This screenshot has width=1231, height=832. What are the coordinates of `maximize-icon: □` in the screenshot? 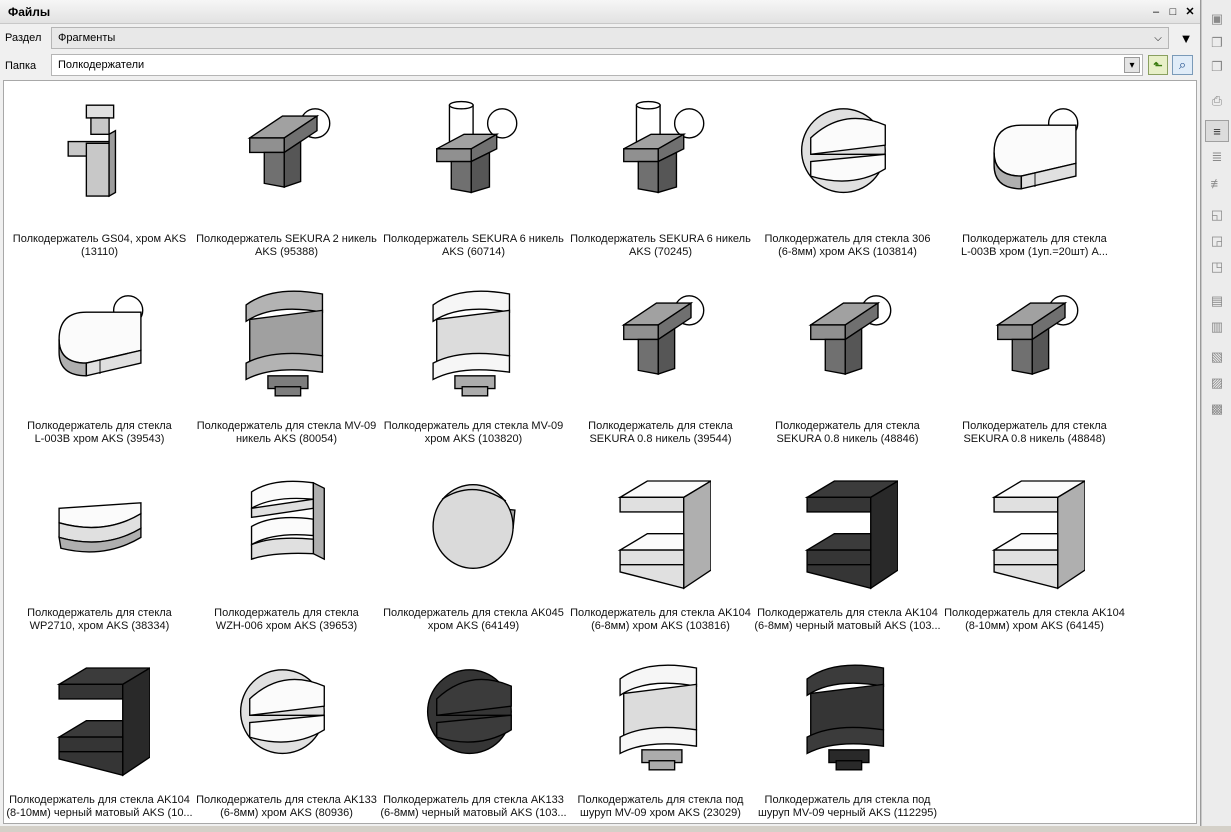 It's located at (1173, 12).